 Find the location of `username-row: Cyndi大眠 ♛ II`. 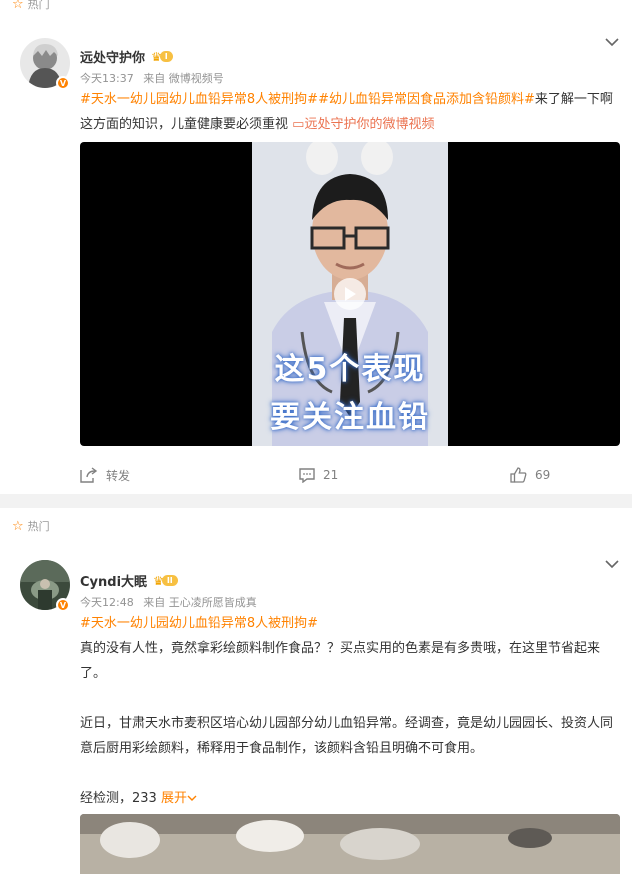

username-row: Cyndi大眠 ♛ II is located at coordinates (129, 580).